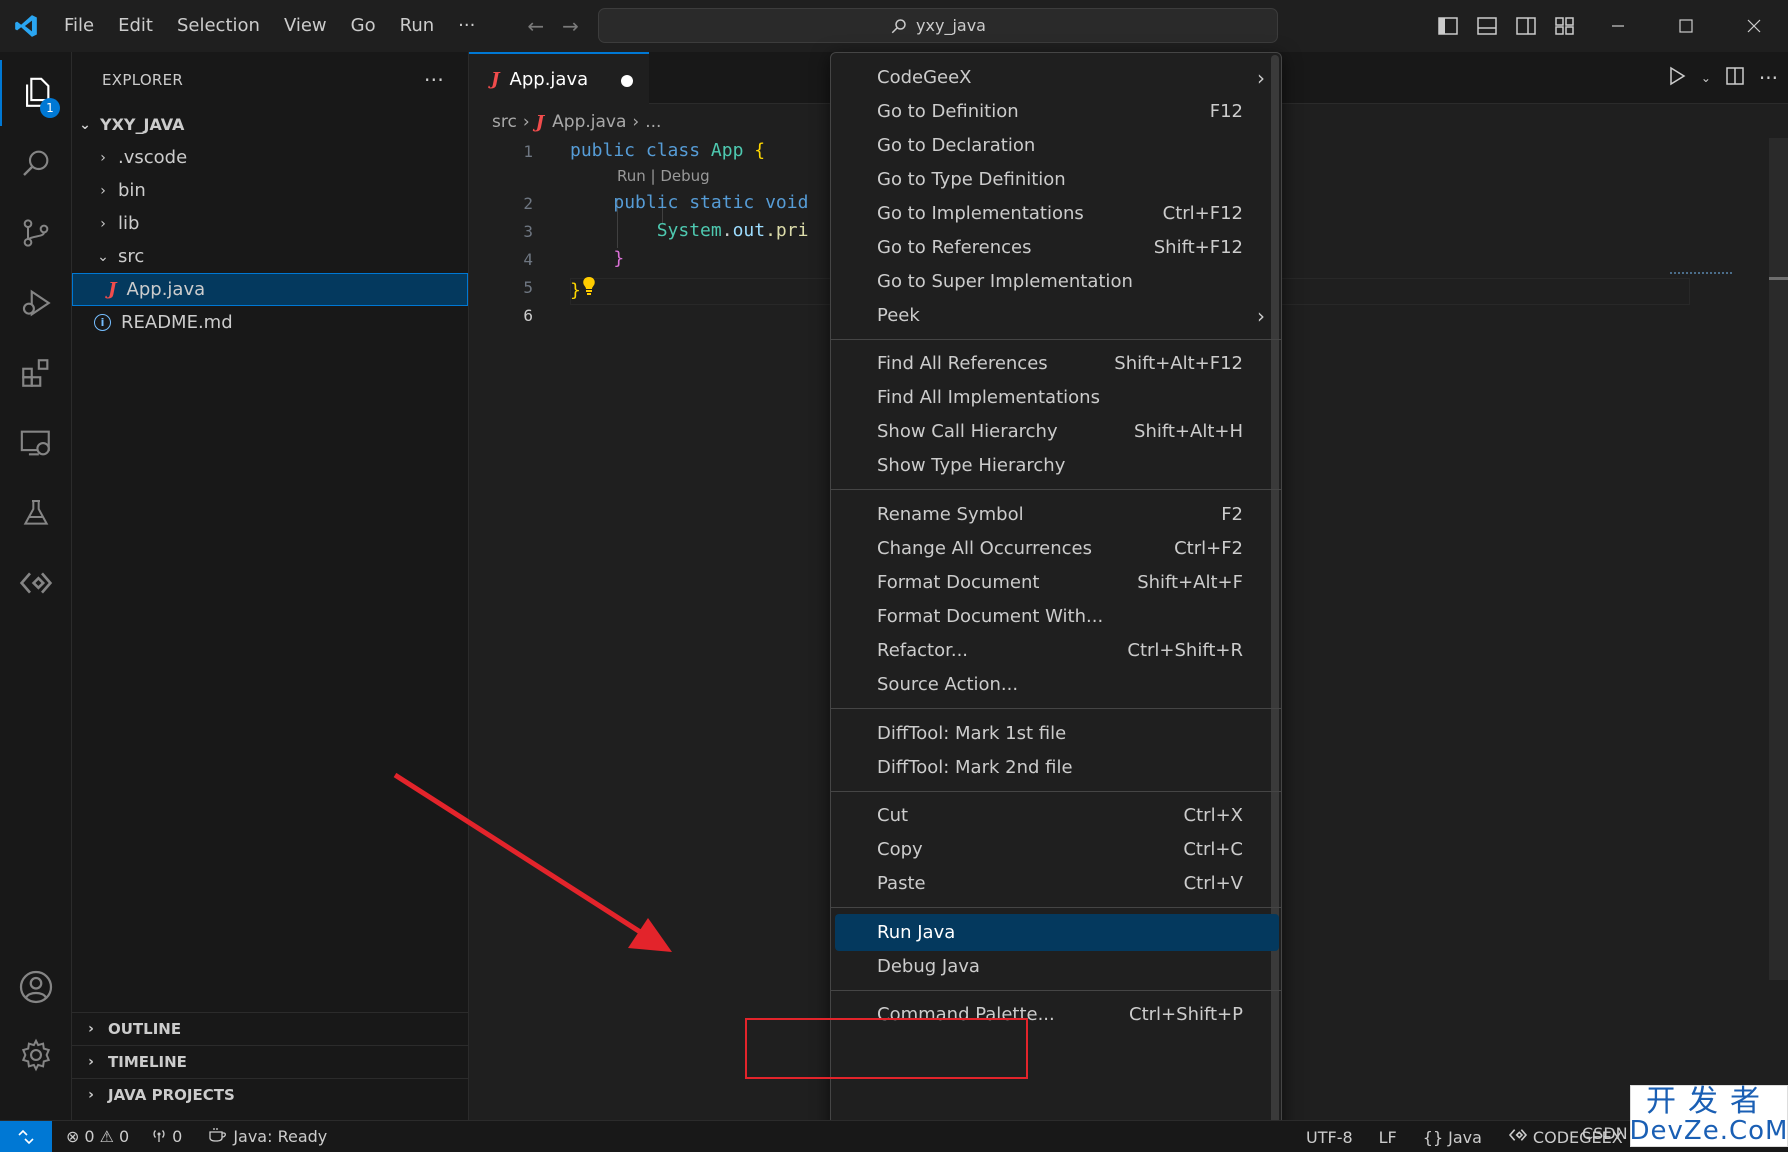 The height and width of the screenshot is (1152, 1788). I want to click on source-control-icon, so click(36, 233).